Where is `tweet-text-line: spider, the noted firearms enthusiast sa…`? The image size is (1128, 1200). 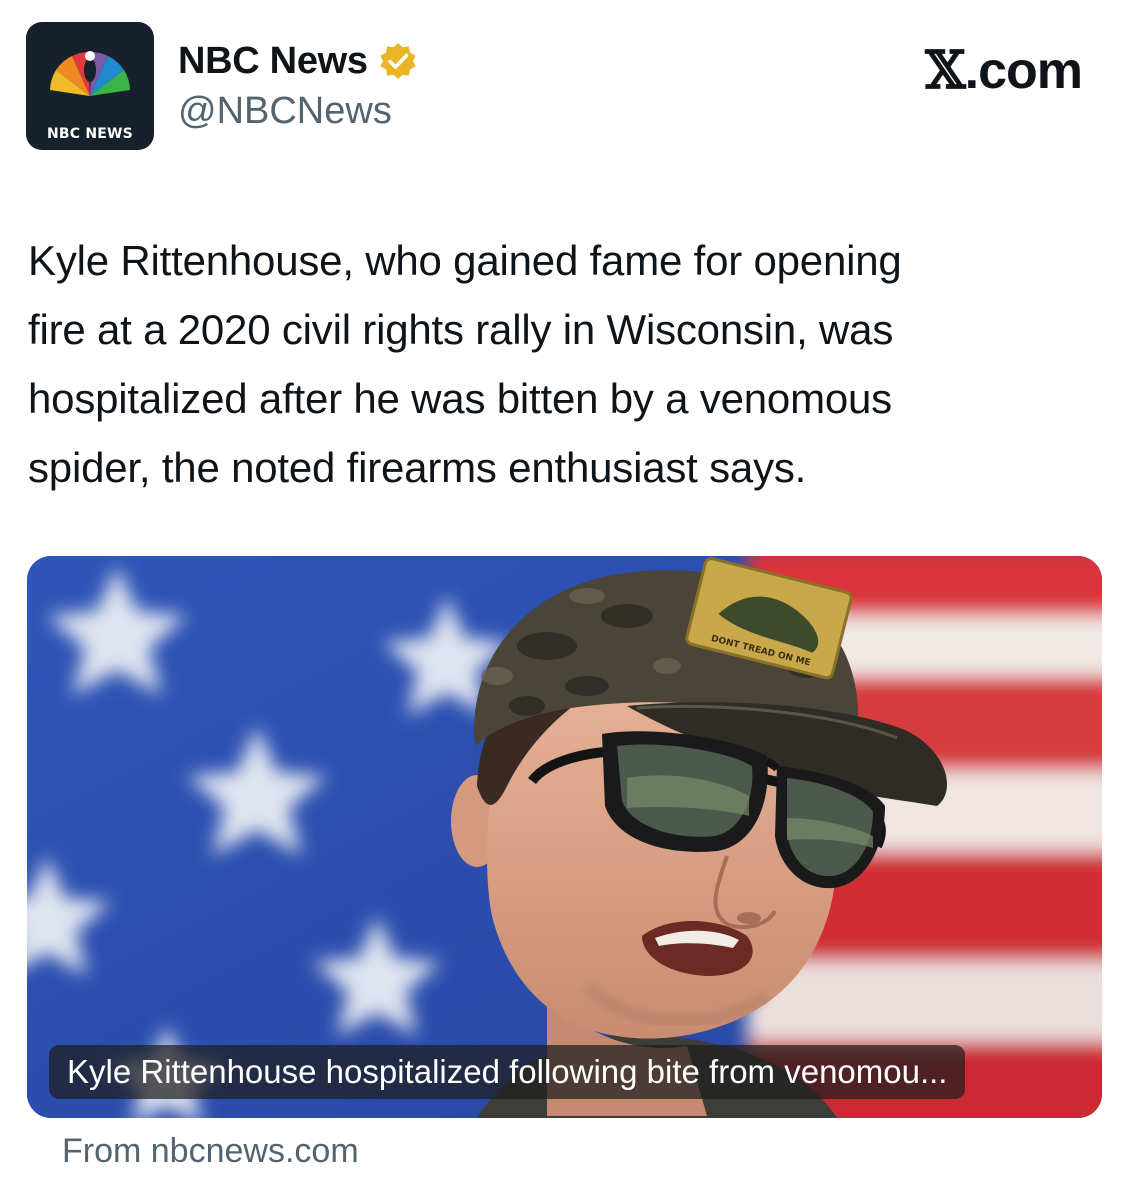
tweet-text-line: spider, the noted firearms enthusiast sa… is located at coordinates (417, 467).